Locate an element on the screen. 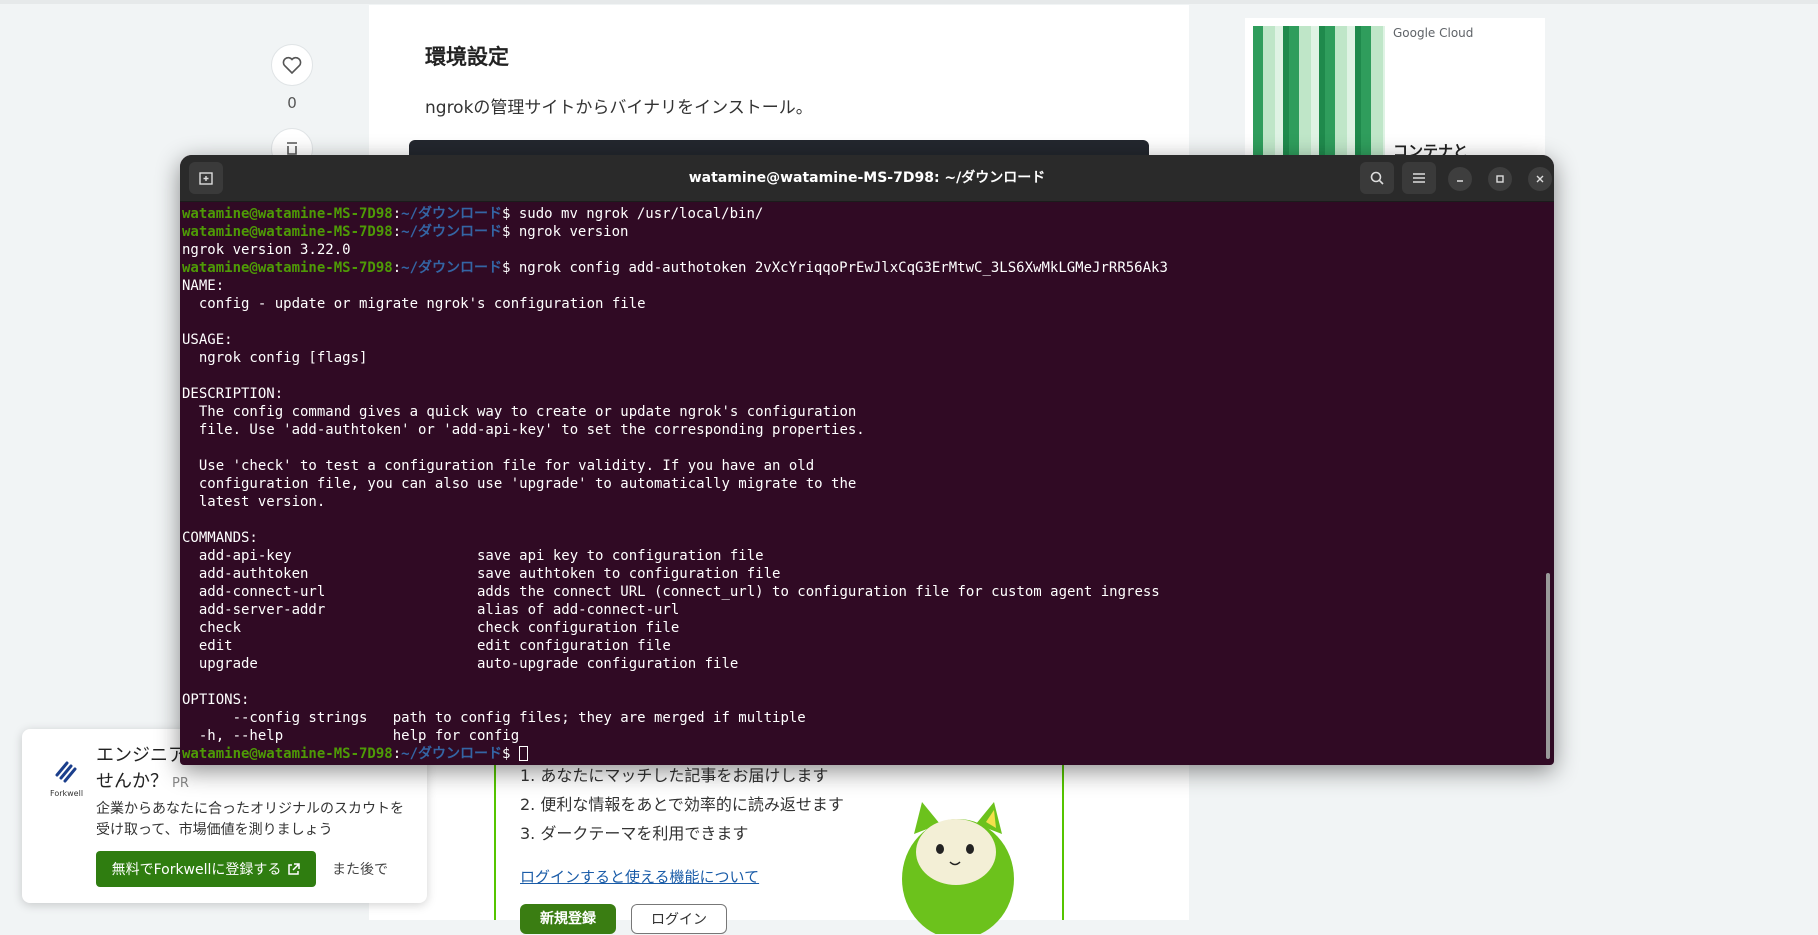 The height and width of the screenshot is (935, 1818). forkwell-logo: Forkwell is located at coordinates (67, 779).